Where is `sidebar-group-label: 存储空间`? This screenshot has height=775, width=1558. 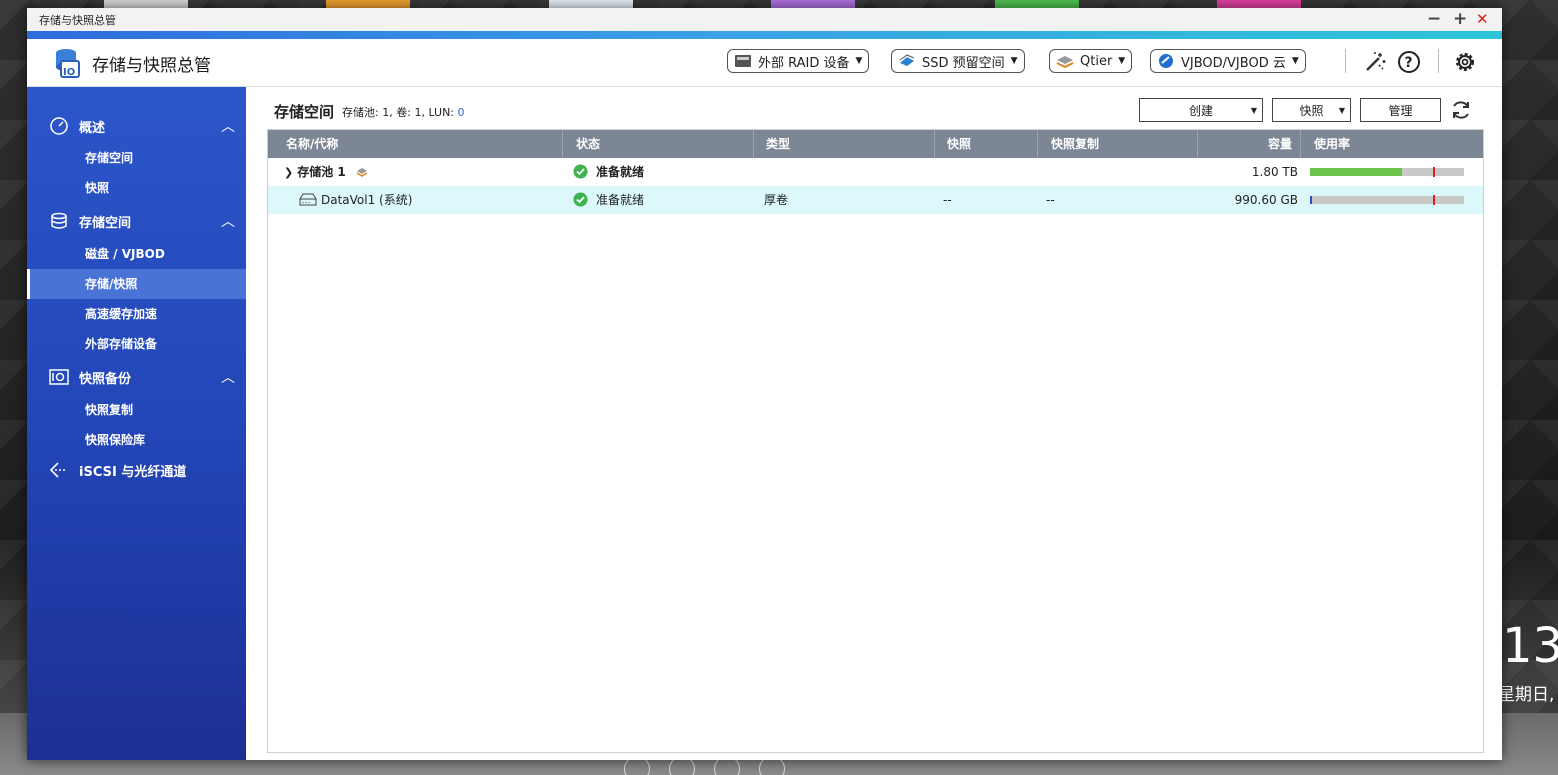
sidebar-group-label: 存储空间 is located at coordinates (105, 223).